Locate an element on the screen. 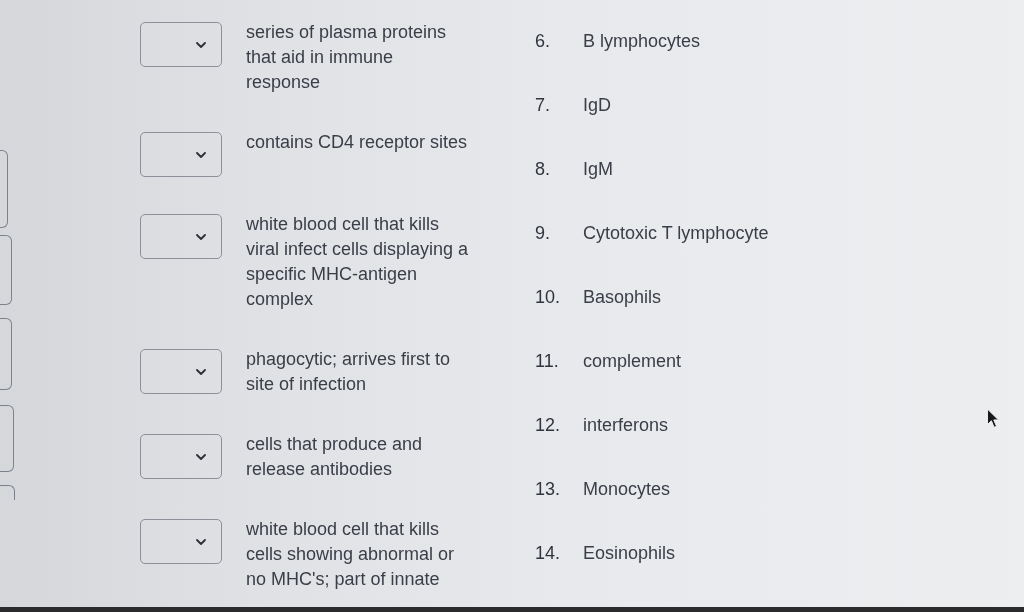 The height and width of the screenshot is (612, 1024). choice-label: Basophils is located at coordinates (622, 297).